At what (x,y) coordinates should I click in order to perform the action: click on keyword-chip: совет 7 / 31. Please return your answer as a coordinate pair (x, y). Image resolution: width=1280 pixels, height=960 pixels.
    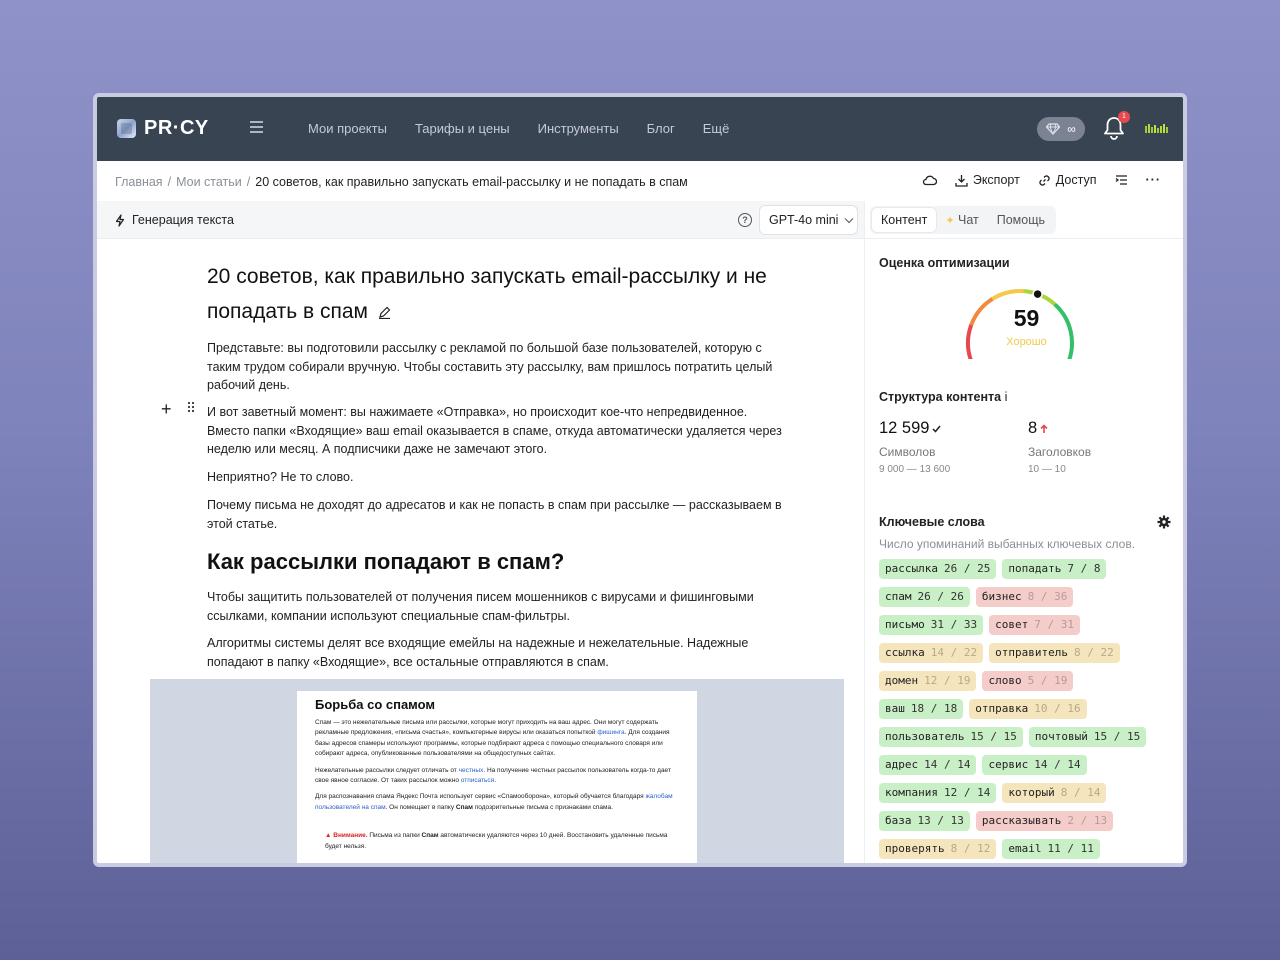
    Looking at the image, I should click on (1034, 625).